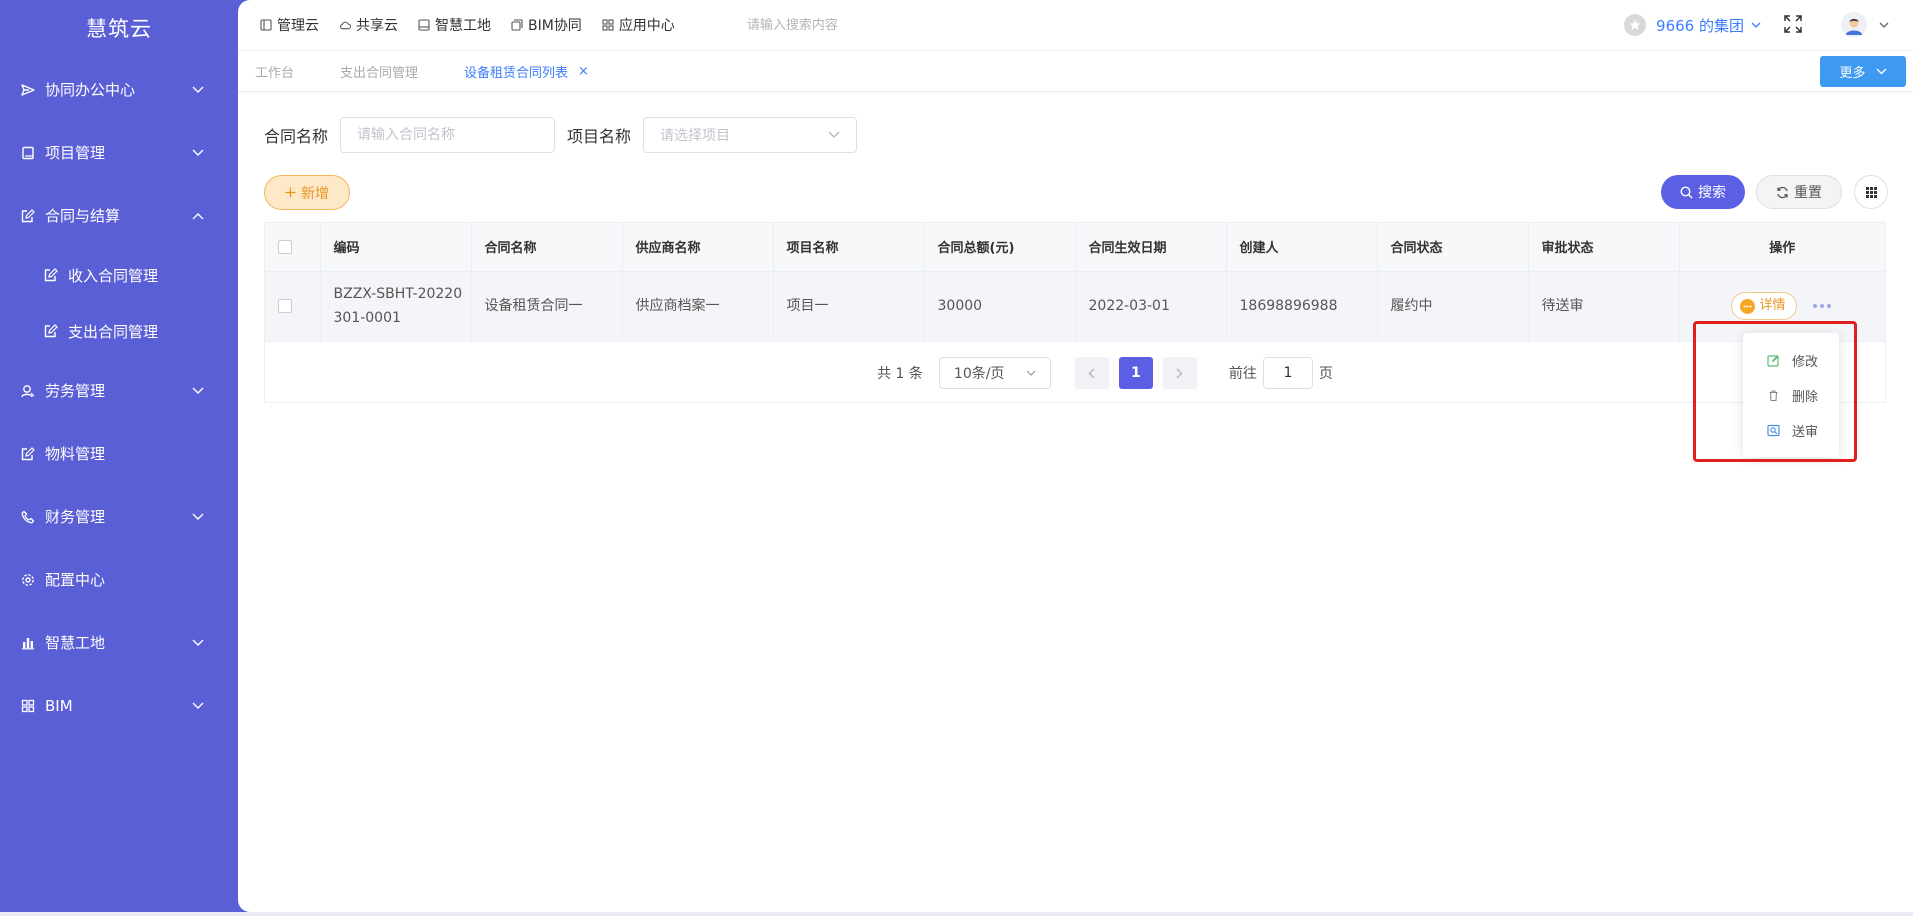  I want to click on sidebar-subitem-expense-contract: 支出合同管理, so click(119, 331).